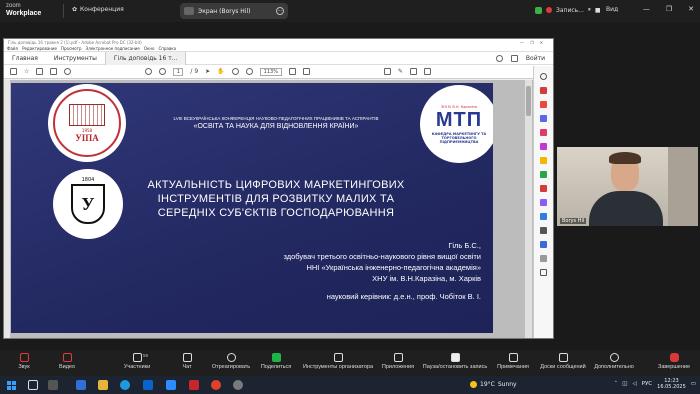 The width and height of the screenshot is (700, 394). Describe the element at coordinates (589, 10) in the screenshot. I see `pause-icon: ⏸` at that location.